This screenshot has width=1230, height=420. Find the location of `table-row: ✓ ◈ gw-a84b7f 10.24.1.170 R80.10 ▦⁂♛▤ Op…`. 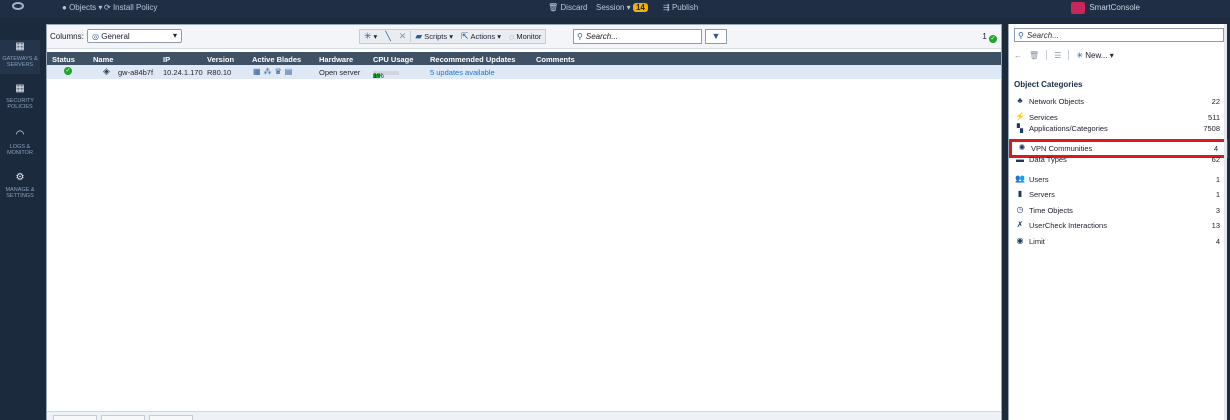

table-row: ✓ ◈ gw-a84b7f 10.24.1.170 R80.10 ▦⁂♛▤ Op… is located at coordinates (524, 72).